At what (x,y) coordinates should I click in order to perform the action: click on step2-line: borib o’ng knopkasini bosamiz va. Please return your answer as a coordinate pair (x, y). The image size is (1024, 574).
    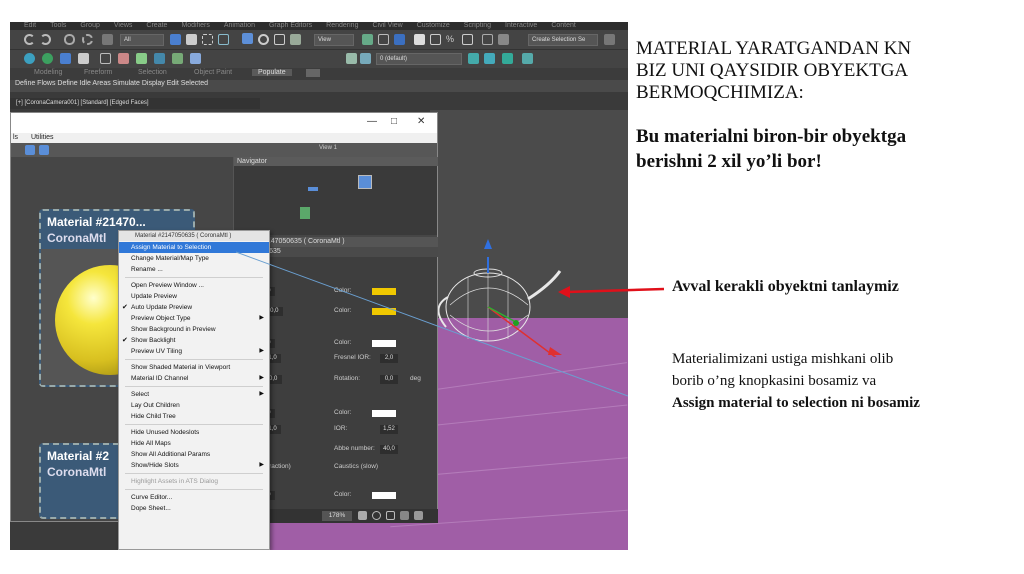
    Looking at the image, I should click on (774, 381).